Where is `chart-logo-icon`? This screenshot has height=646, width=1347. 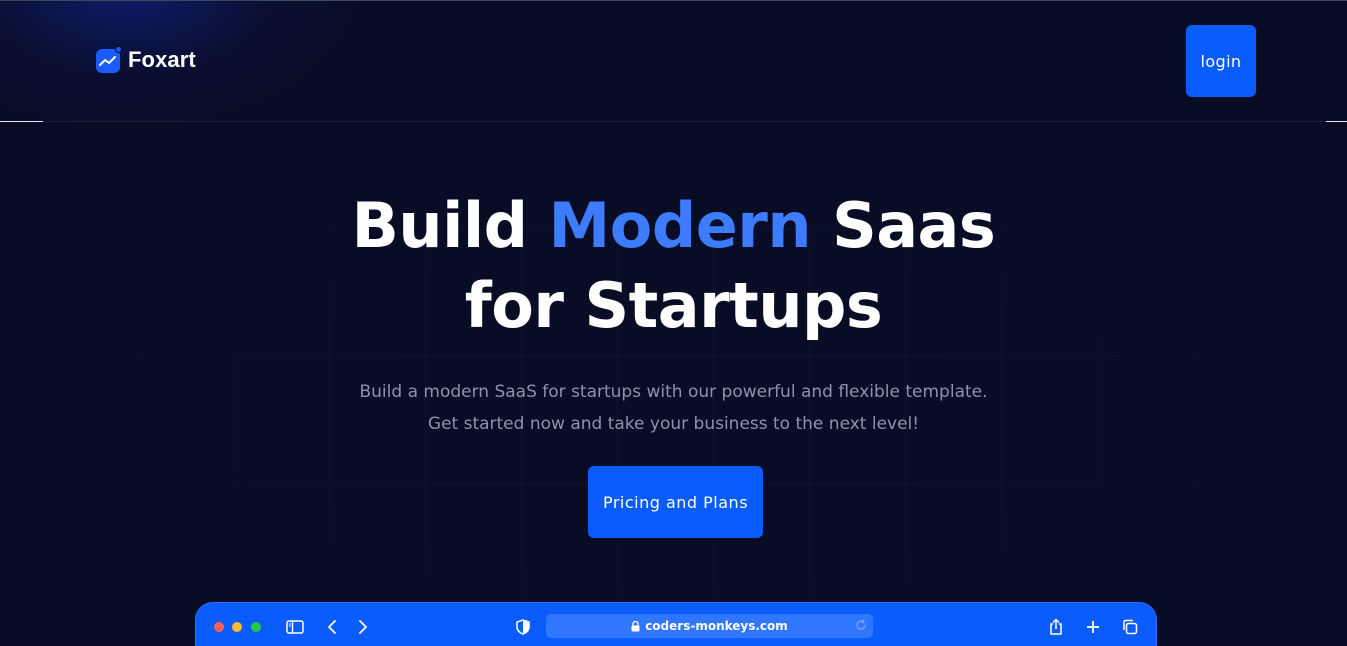 chart-logo-icon is located at coordinates (109, 59).